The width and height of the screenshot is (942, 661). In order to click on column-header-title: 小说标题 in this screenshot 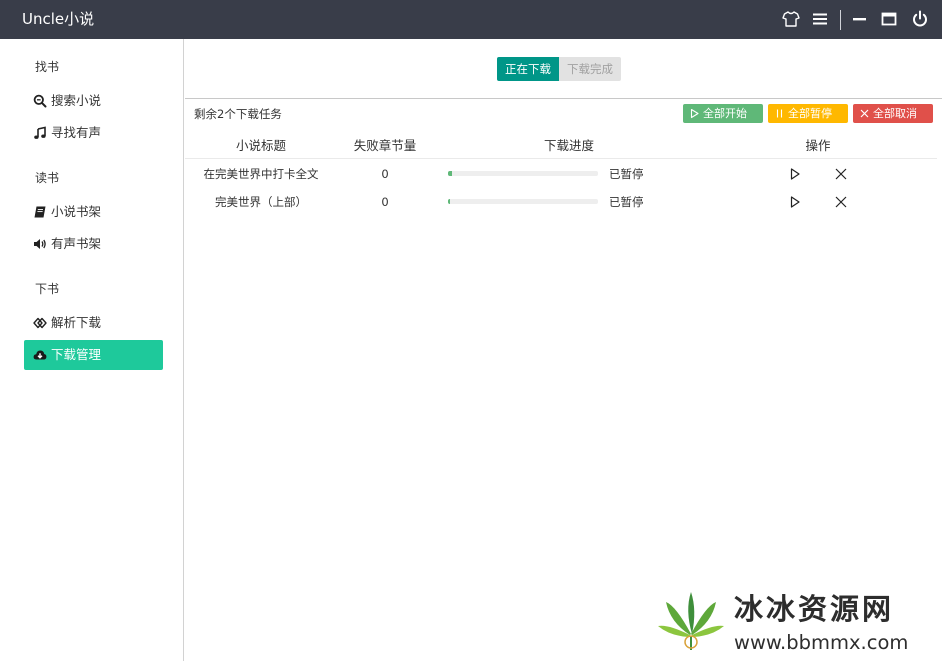, I will do `click(261, 145)`.